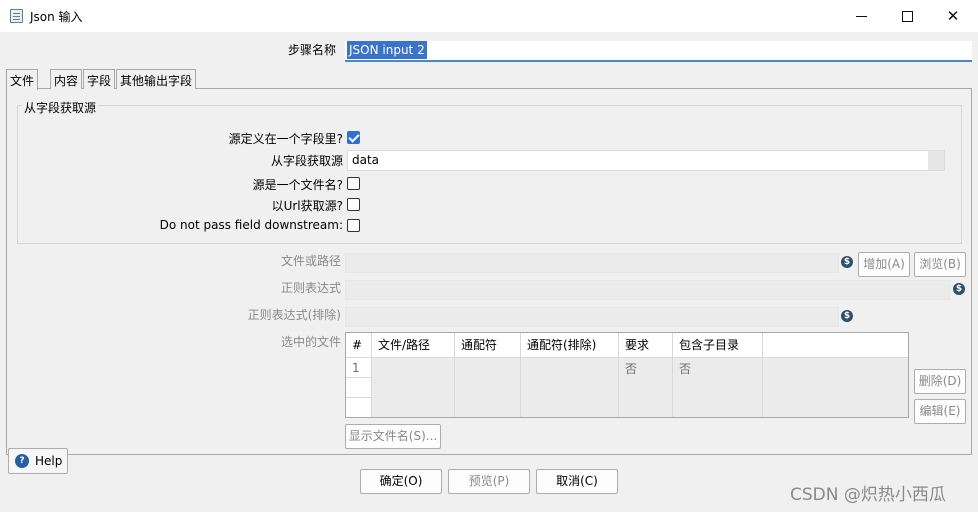 This screenshot has height=512, width=978. Describe the element at coordinates (936, 160) in the screenshot. I see `source-field-dropdown` at that location.